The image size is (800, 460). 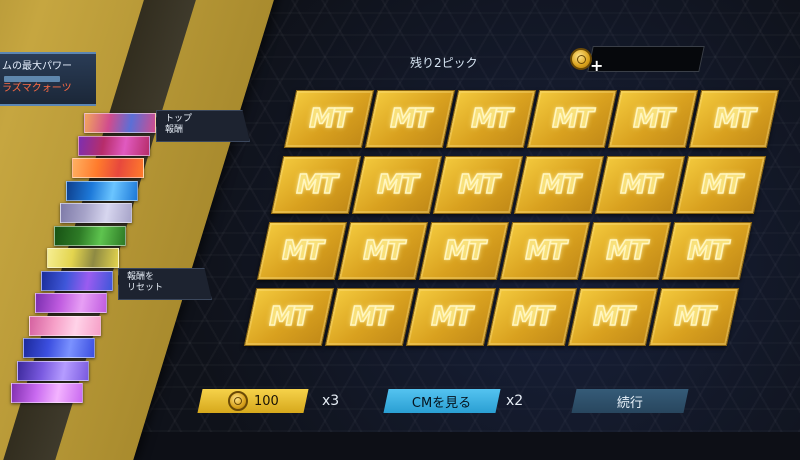 I want to click on top-reward-tooltip: トップ 報酬, so click(x=203, y=126).